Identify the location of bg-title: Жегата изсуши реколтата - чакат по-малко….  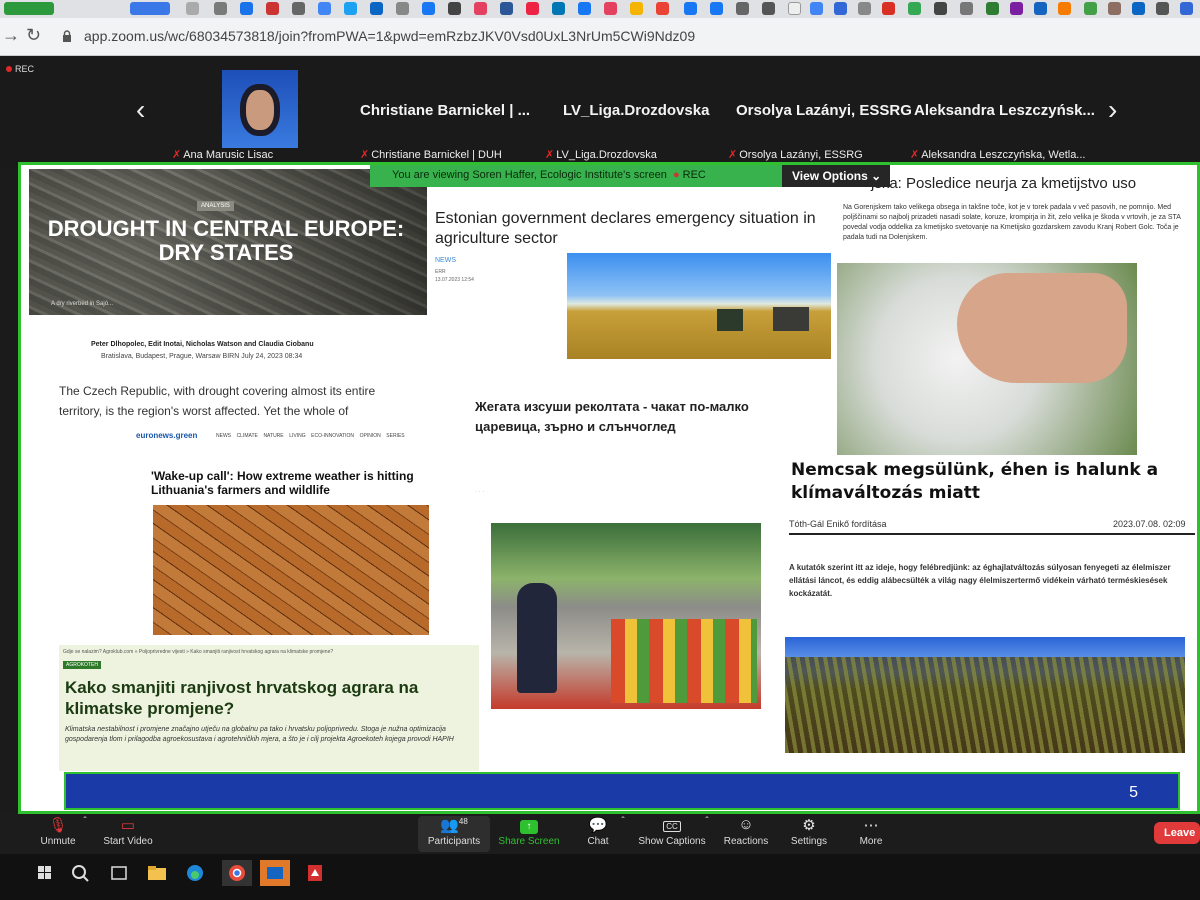
(630, 417).